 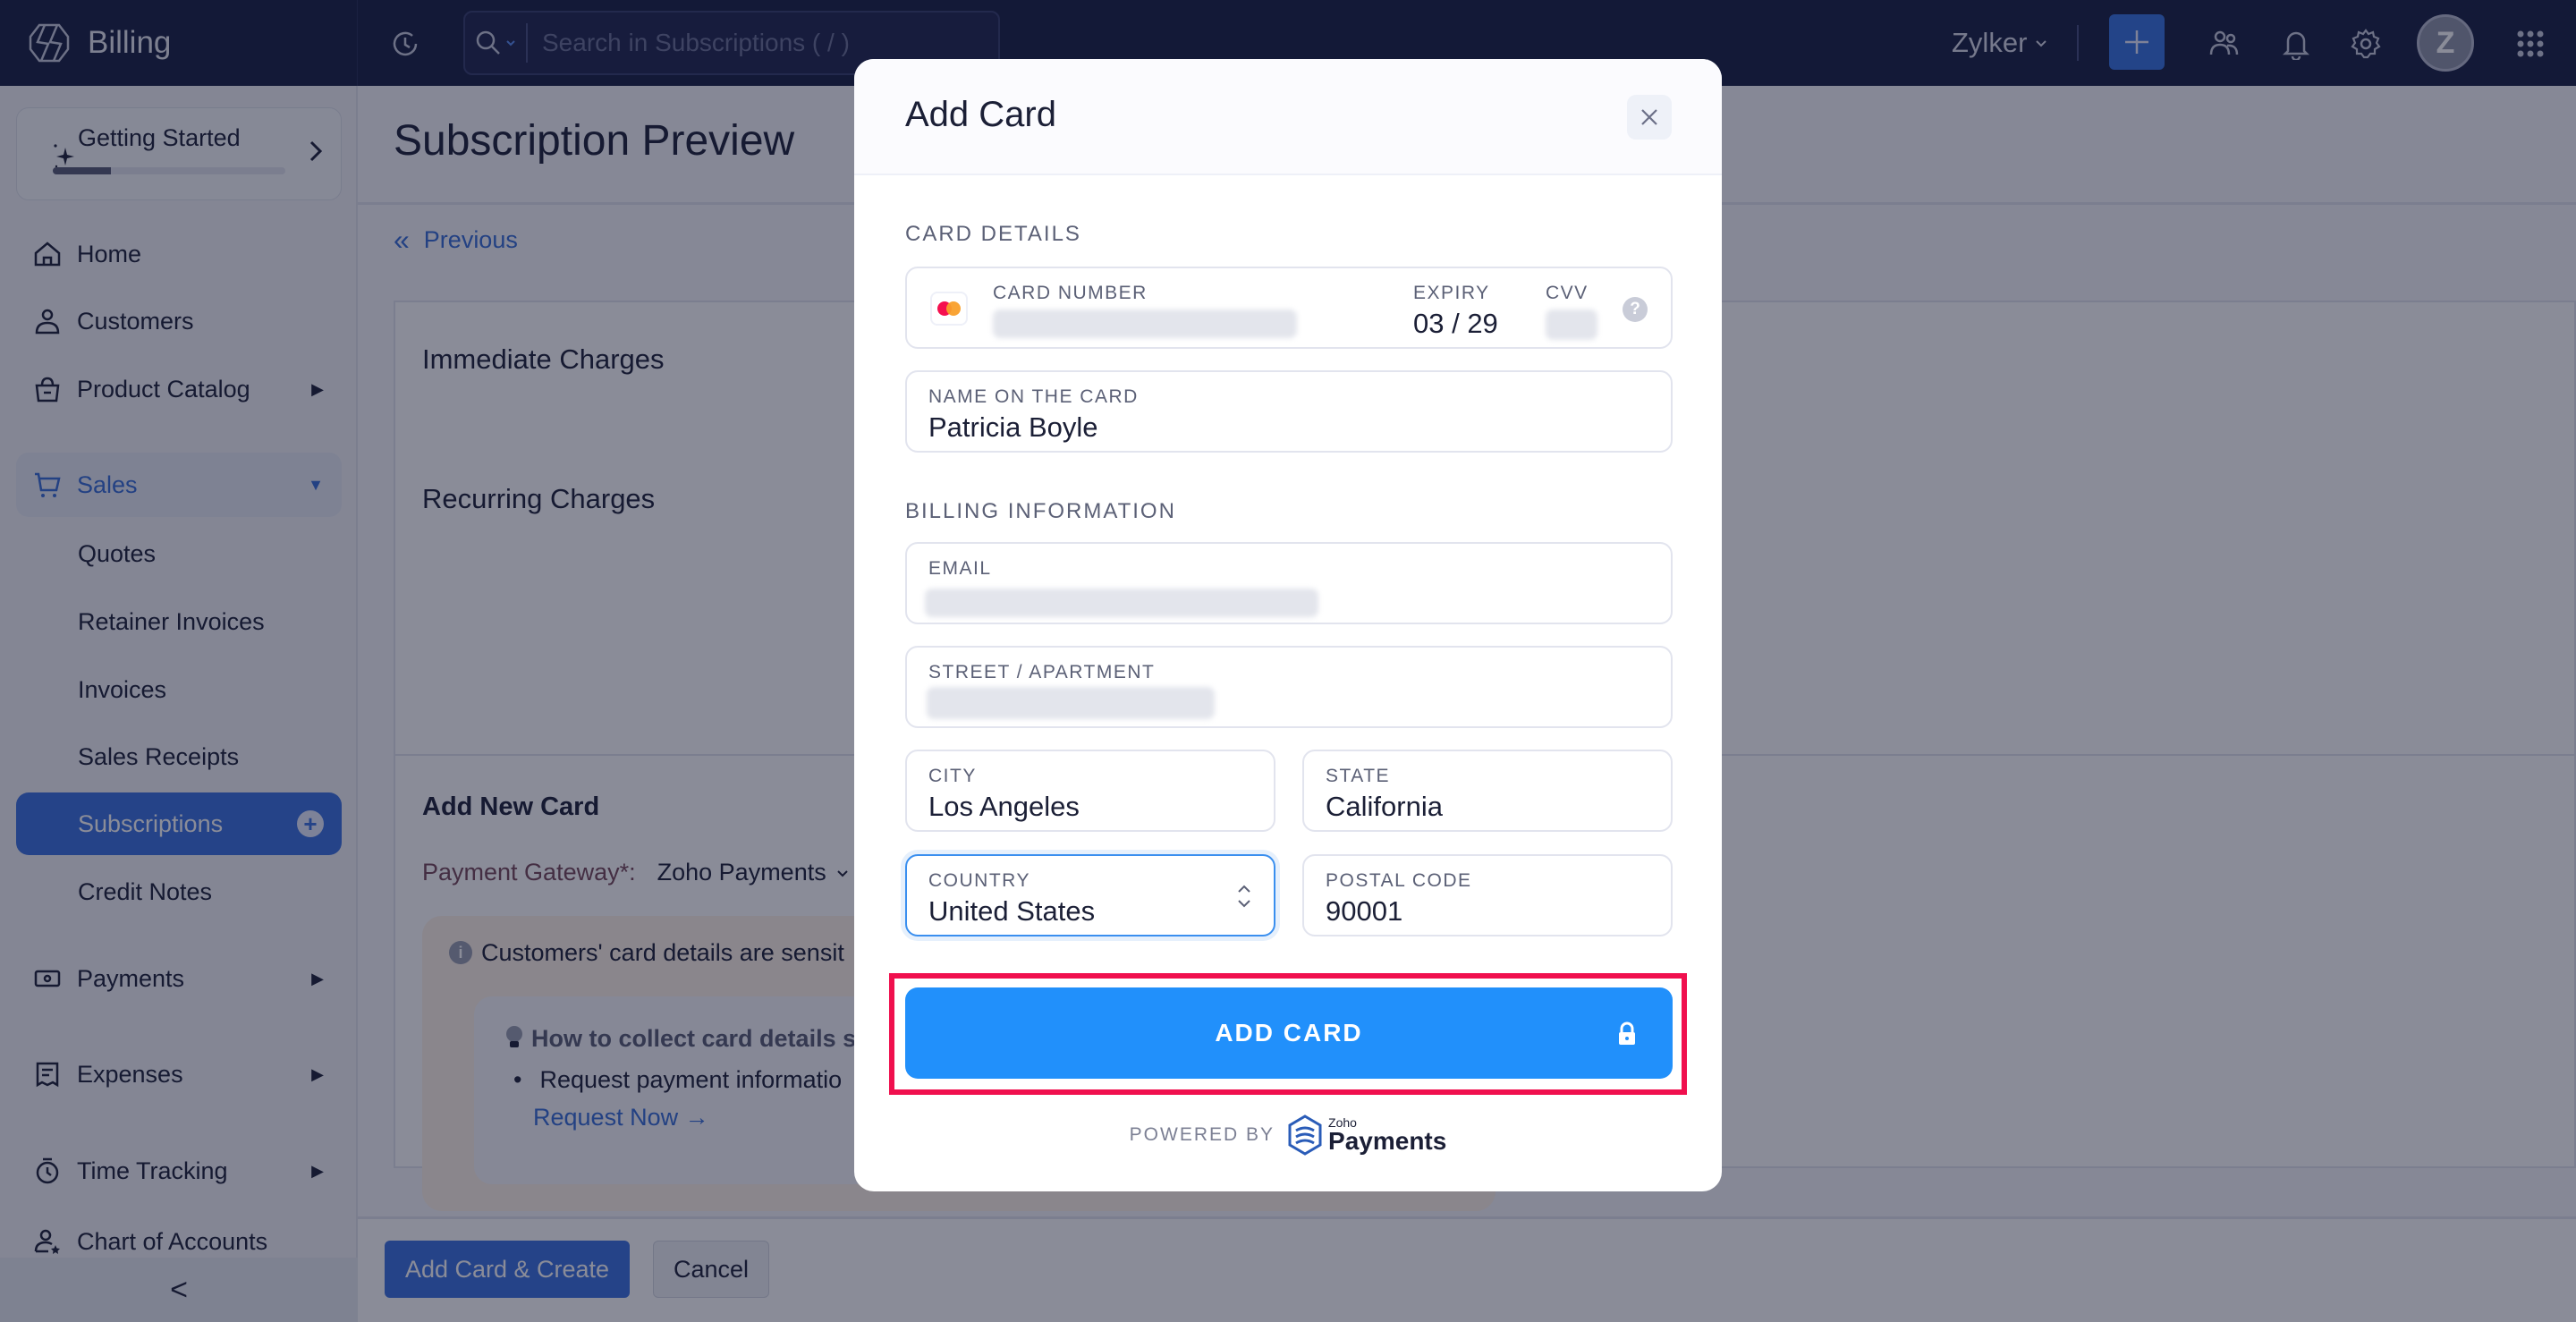 I want to click on country-label: COUNTRY, so click(x=979, y=881).